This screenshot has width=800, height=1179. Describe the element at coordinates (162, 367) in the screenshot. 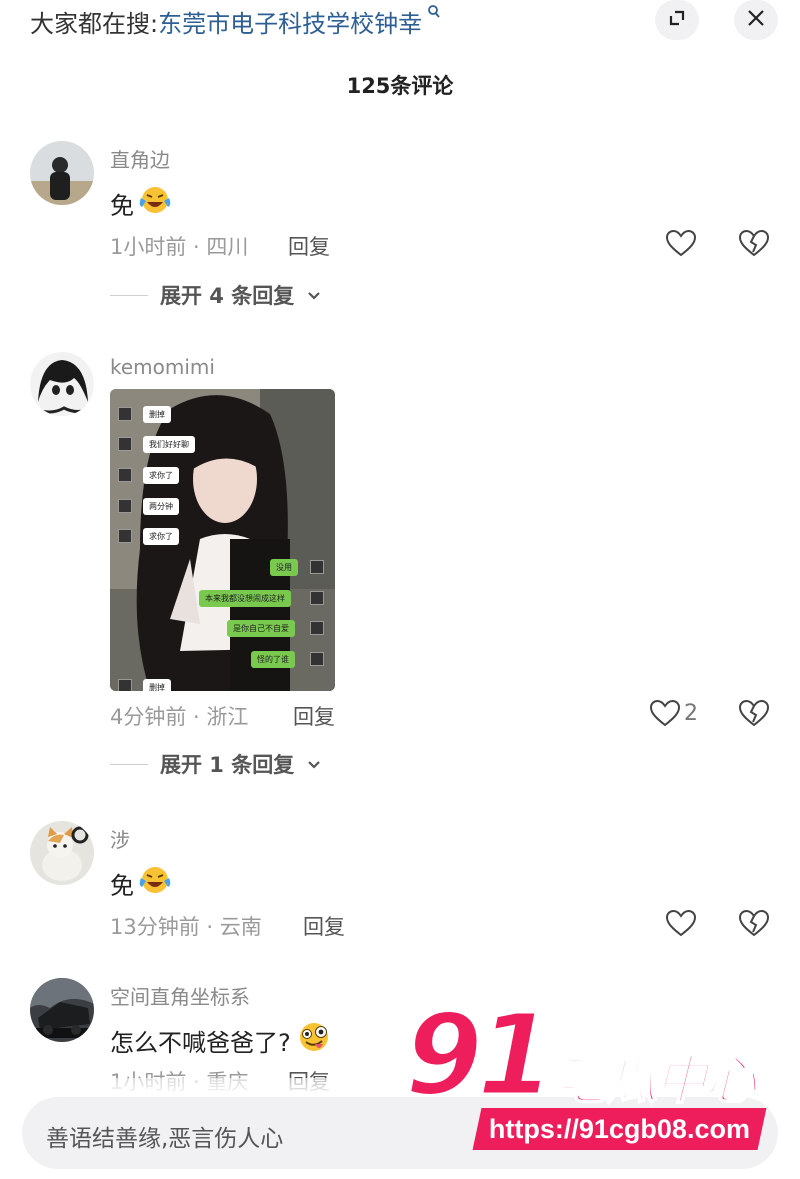

I see `username: kemomimi` at that location.